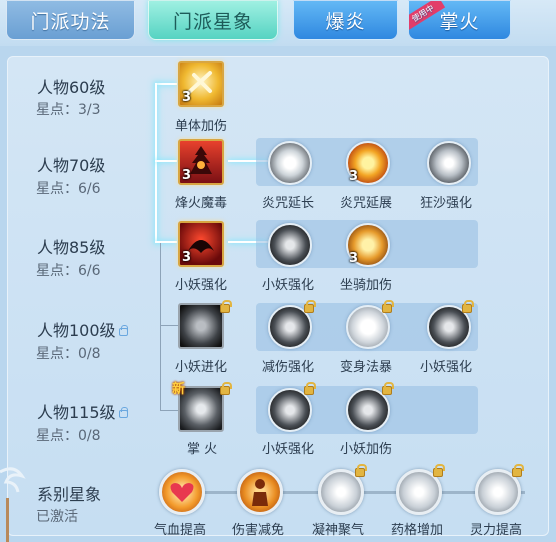 This screenshot has height=542, width=556. Describe the element at coordinates (288, 367) in the screenshot. I see `skill-label: 减伤强化` at that location.